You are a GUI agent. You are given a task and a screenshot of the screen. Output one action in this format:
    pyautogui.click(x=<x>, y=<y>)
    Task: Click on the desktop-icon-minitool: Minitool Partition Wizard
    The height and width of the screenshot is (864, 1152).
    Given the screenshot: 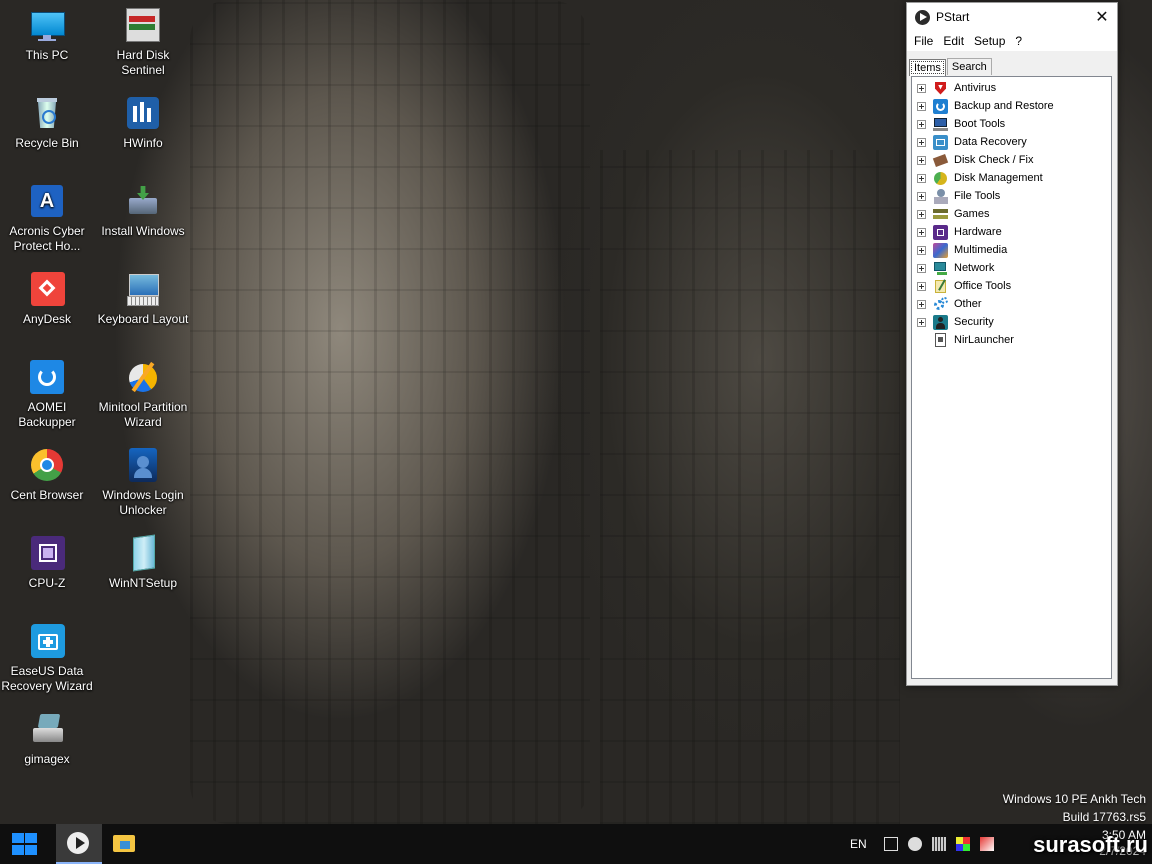 What is the action you would take?
    pyautogui.click(x=143, y=395)
    